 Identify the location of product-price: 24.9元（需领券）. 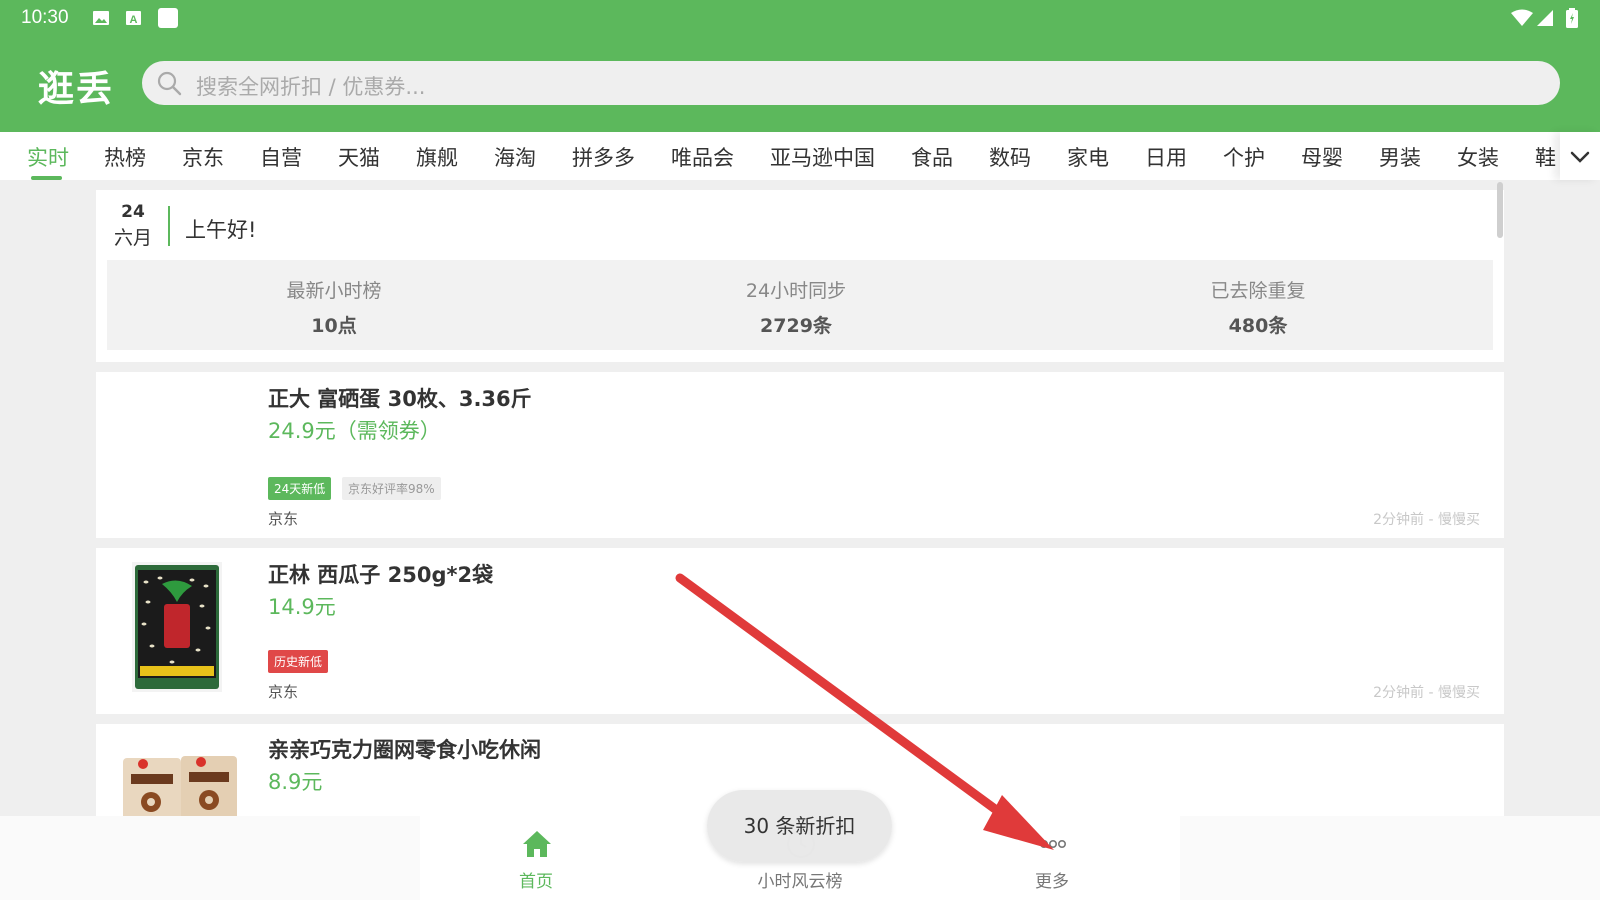
(354, 431).